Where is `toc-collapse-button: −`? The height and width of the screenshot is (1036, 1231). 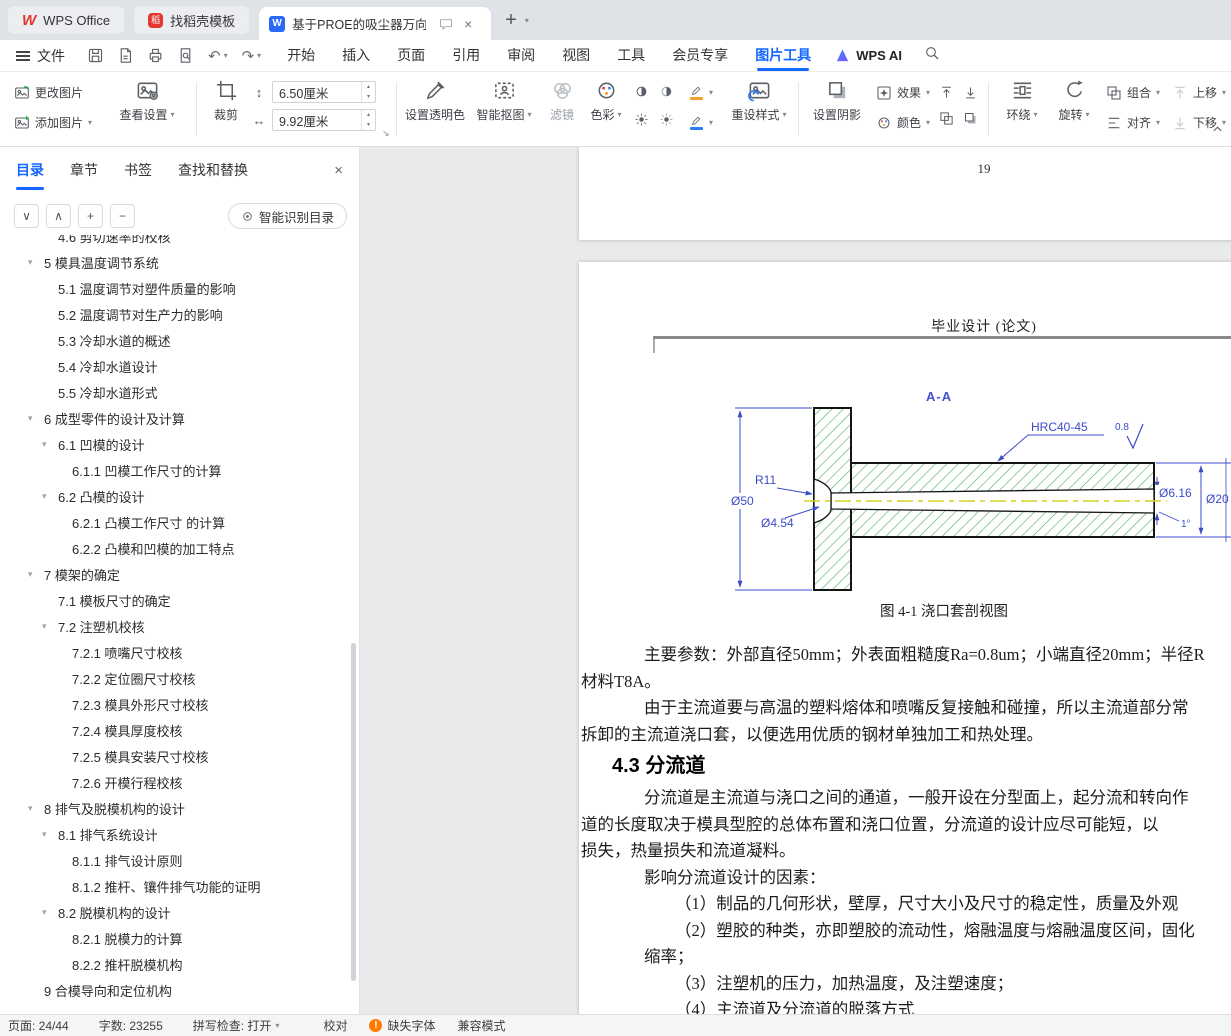
toc-collapse-button: − is located at coordinates (122, 216).